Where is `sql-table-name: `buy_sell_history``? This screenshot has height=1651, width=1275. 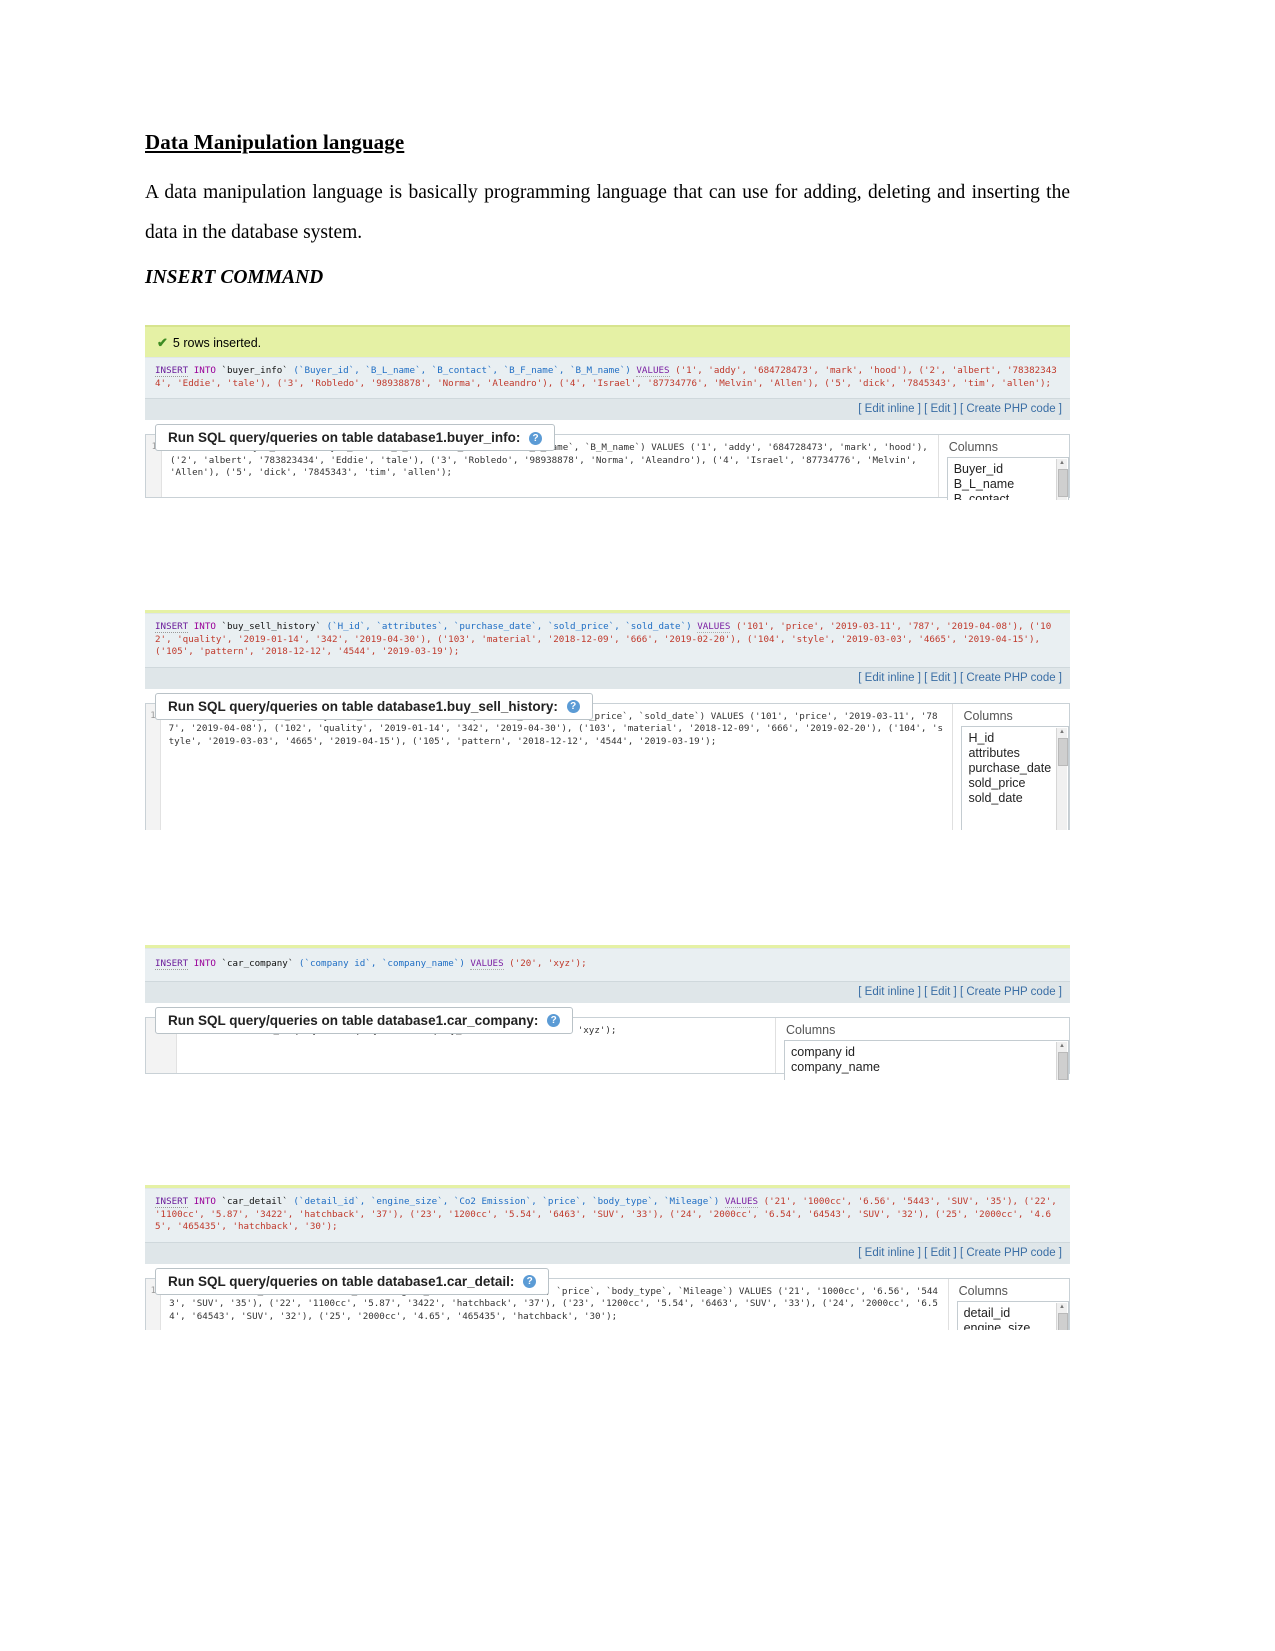 sql-table-name: `buy_sell_history` is located at coordinates (271, 626).